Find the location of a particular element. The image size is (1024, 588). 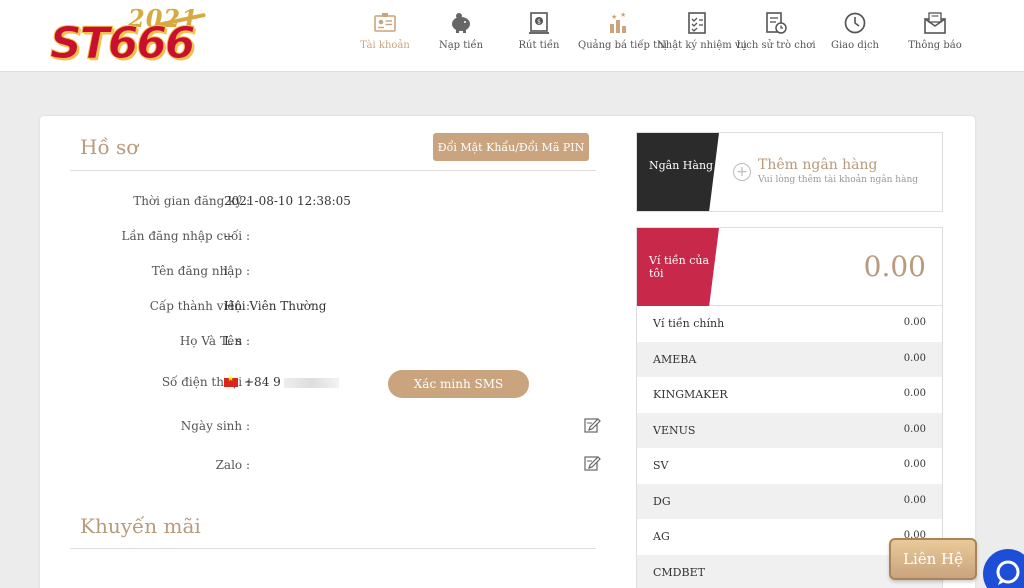

nav-item-game-history: Lịch sử trò chơi is located at coordinates (776, 30).